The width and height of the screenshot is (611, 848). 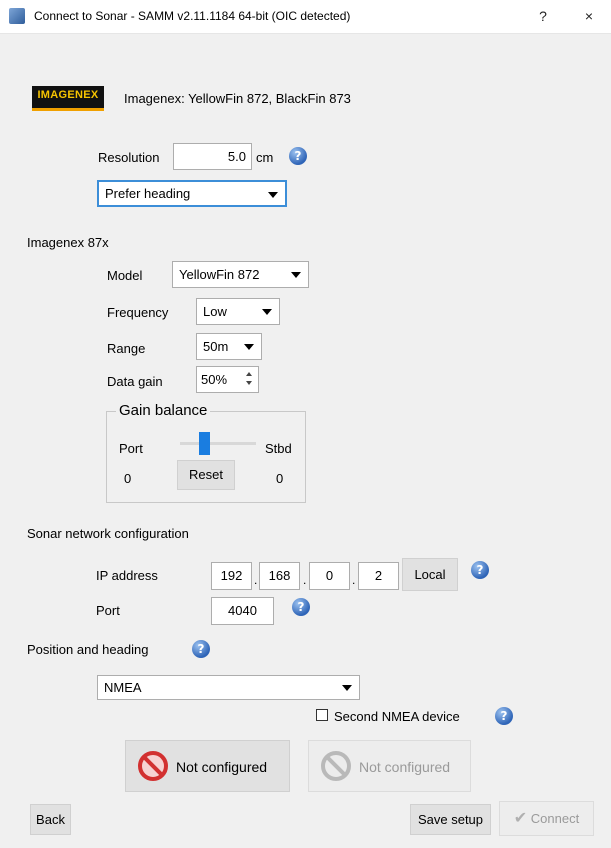 What do you see at coordinates (543, 16) in the screenshot?
I see `help-window-button: ?` at bounding box center [543, 16].